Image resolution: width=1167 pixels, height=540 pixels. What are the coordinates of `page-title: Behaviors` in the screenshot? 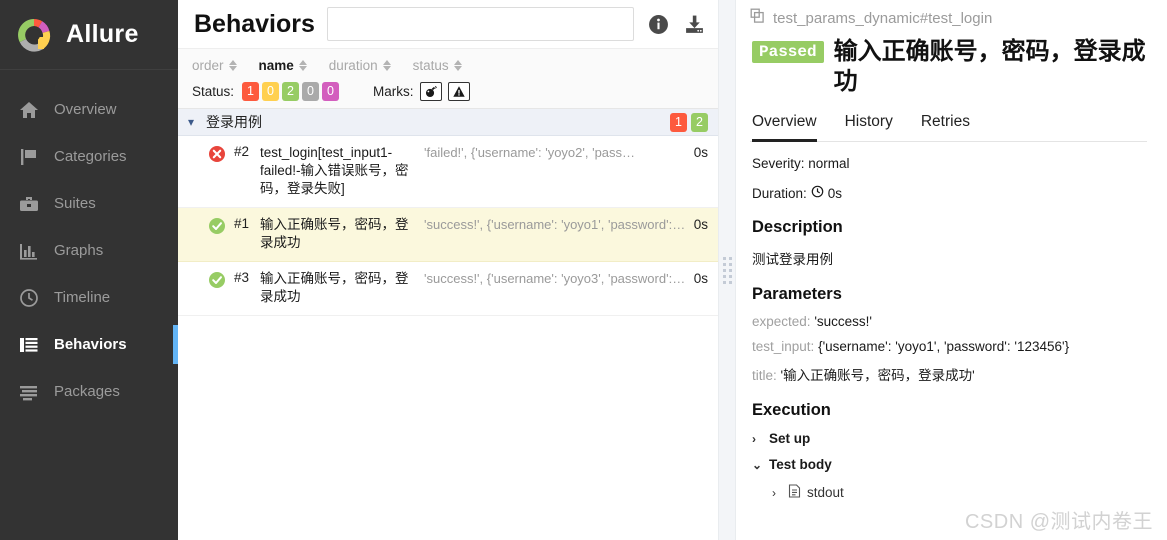 It's located at (254, 23).